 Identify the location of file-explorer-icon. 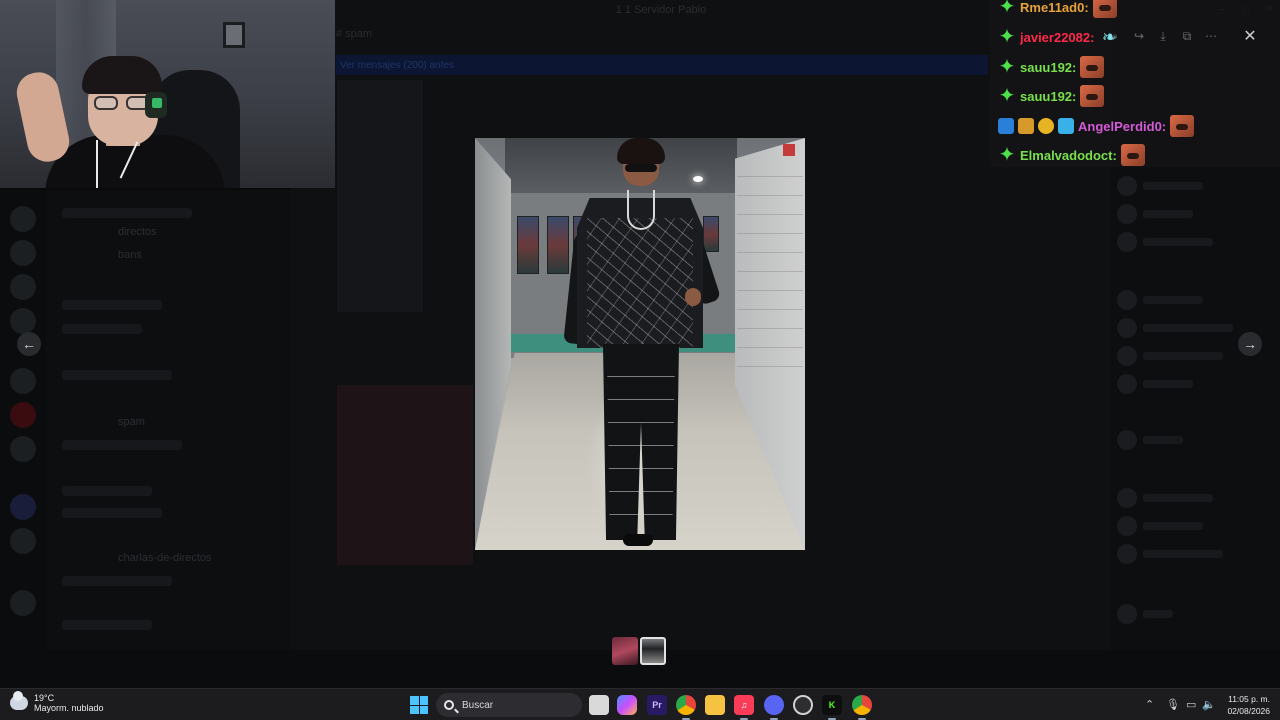
(715, 705).